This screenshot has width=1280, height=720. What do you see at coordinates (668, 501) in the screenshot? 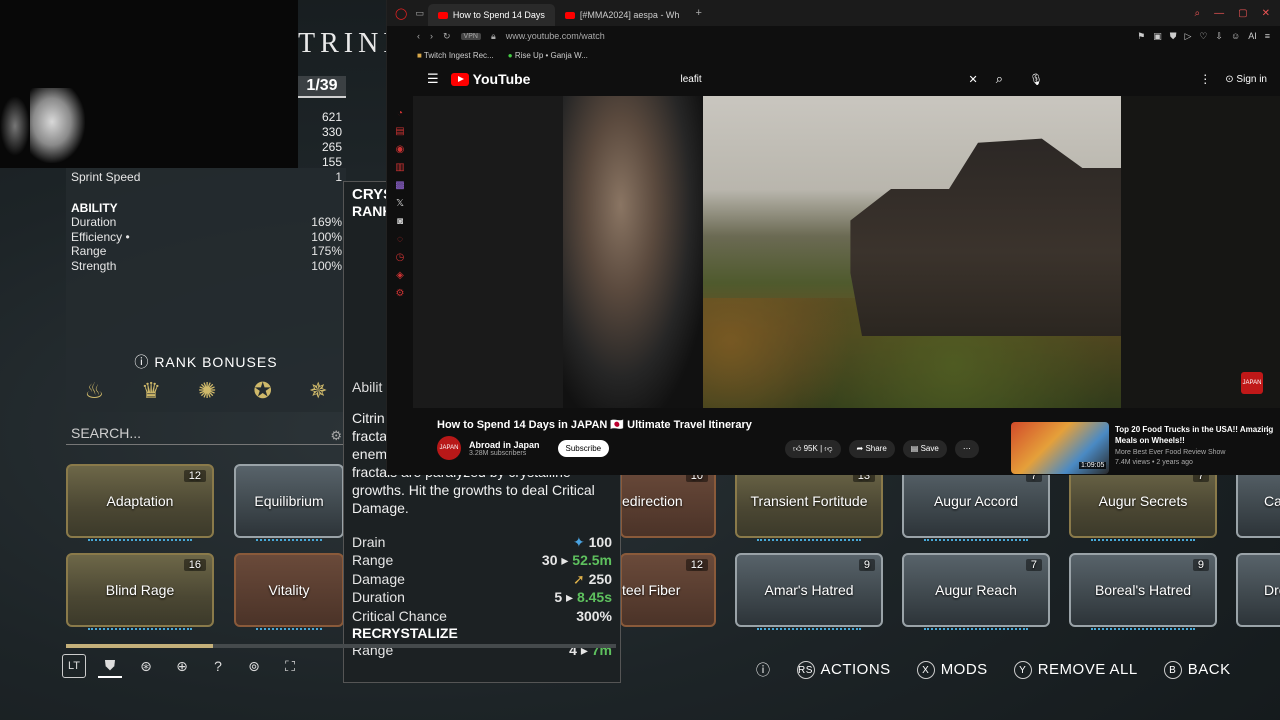
I see `mod-card: 10 edirection` at bounding box center [668, 501].